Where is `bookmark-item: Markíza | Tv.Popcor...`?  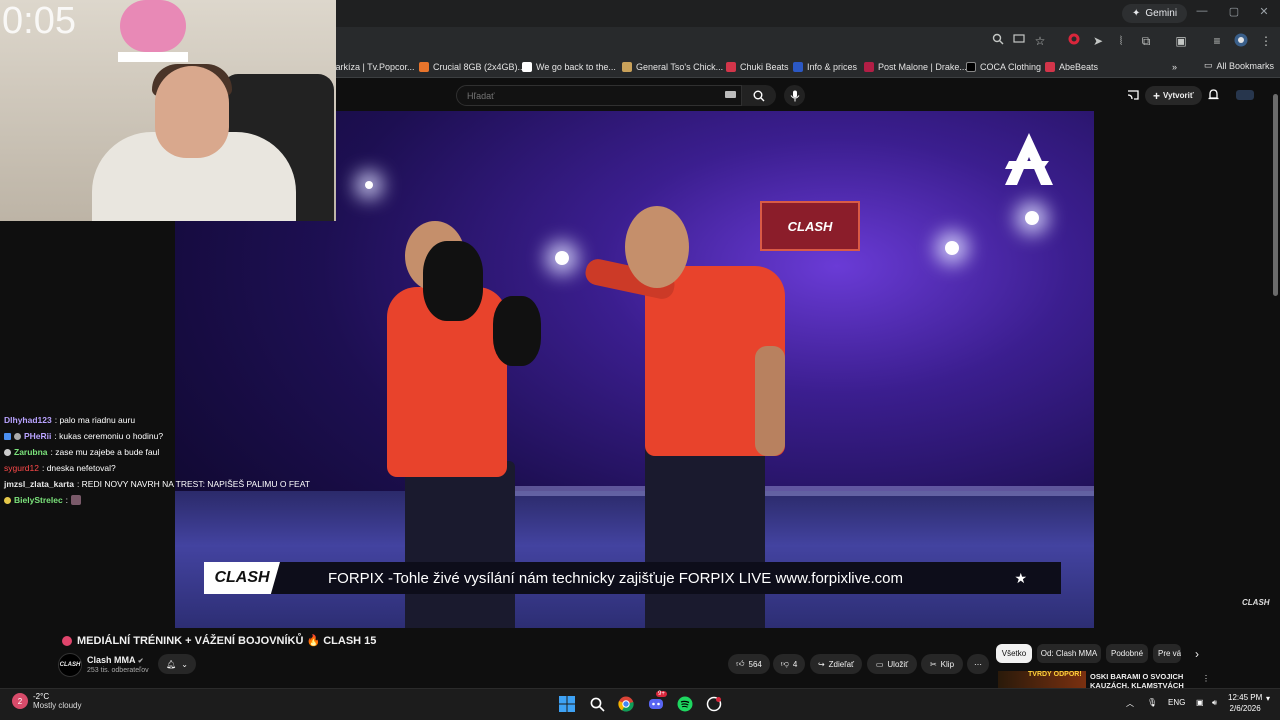
bookmark-item: Markíza | Tv.Popcor... is located at coordinates (371, 67).